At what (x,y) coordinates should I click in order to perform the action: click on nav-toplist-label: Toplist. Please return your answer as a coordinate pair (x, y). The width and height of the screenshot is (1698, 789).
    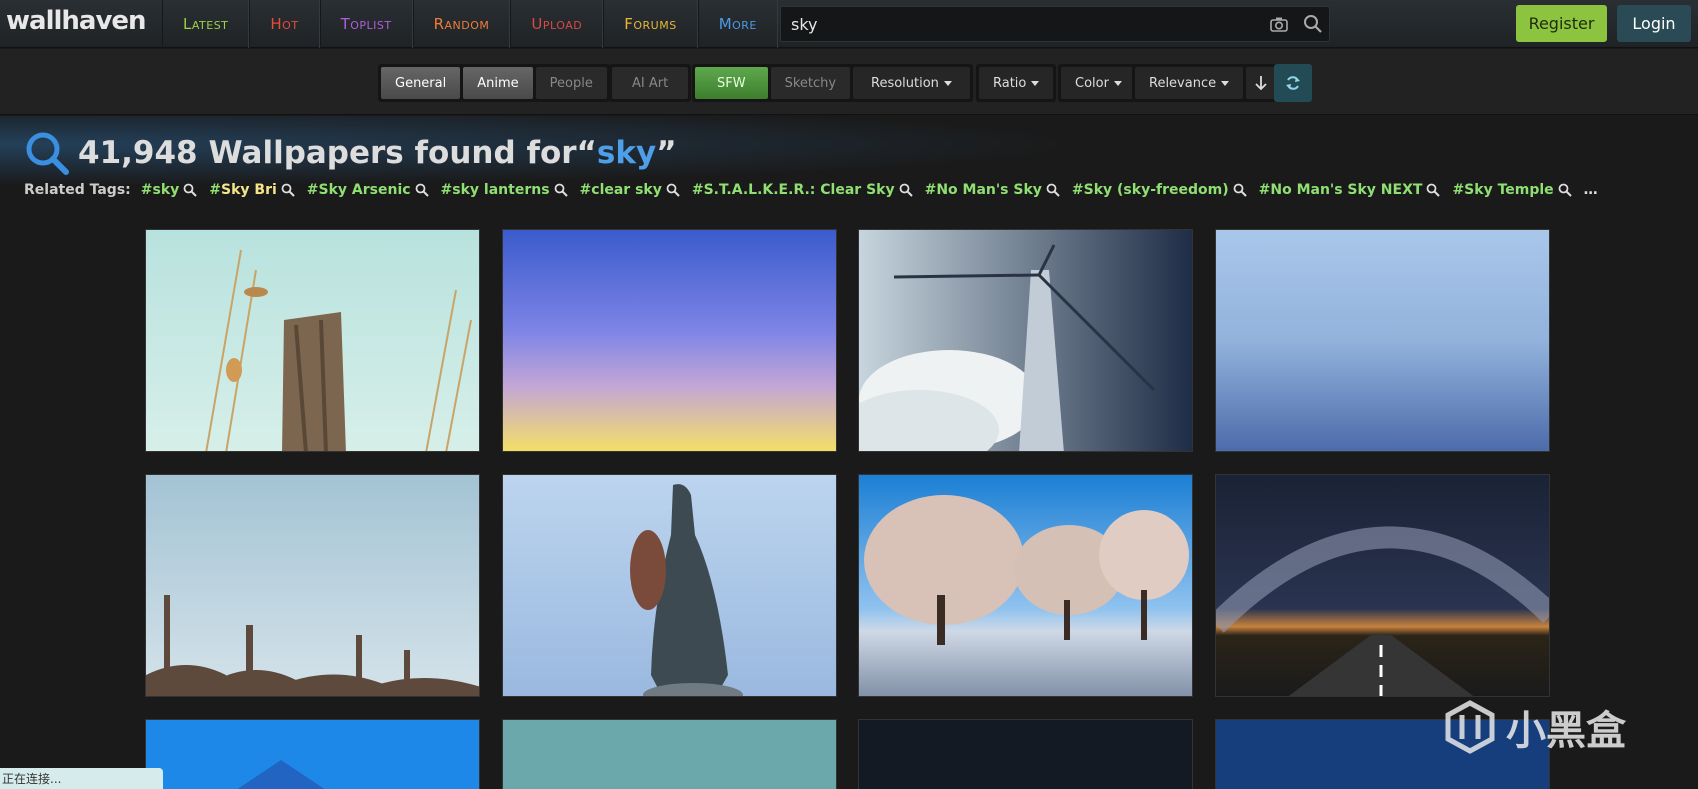
    Looking at the image, I should click on (366, 24).